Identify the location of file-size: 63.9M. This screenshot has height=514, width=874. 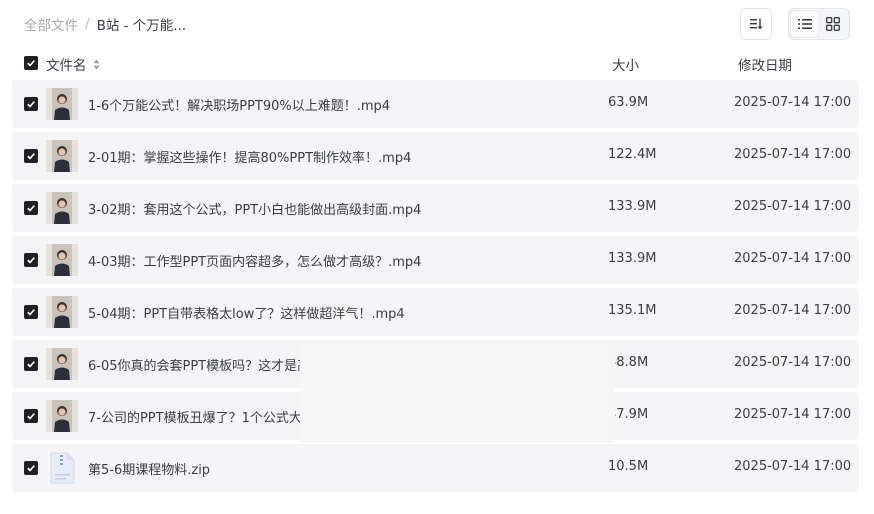
(628, 102).